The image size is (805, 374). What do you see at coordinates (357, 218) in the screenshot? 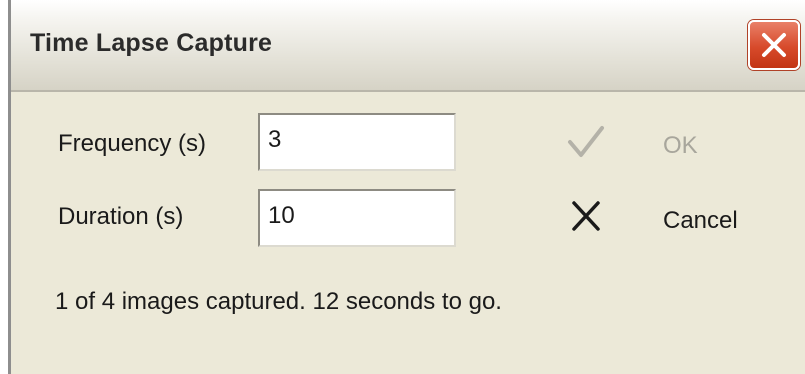
I see `duration-field: 10` at bounding box center [357, 218].